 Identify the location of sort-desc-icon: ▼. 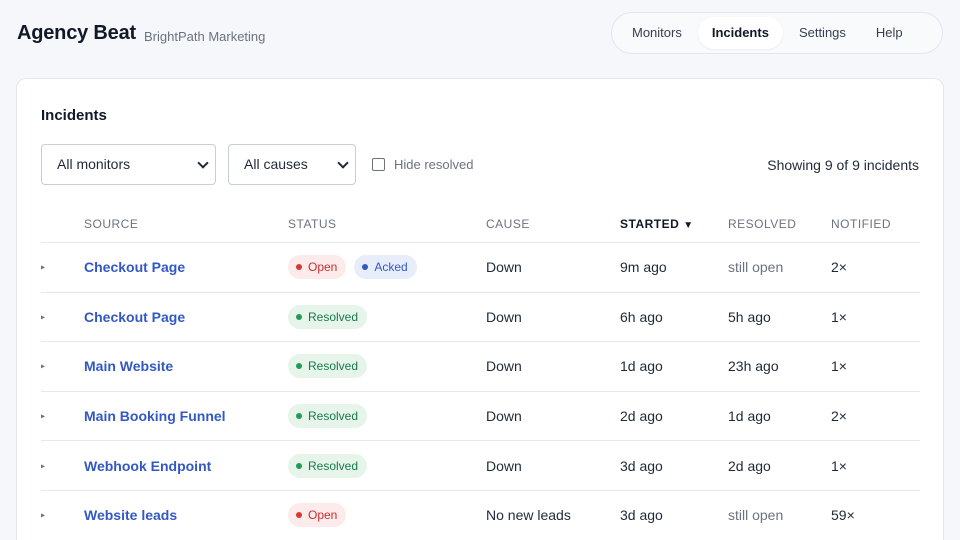
(688, 225).